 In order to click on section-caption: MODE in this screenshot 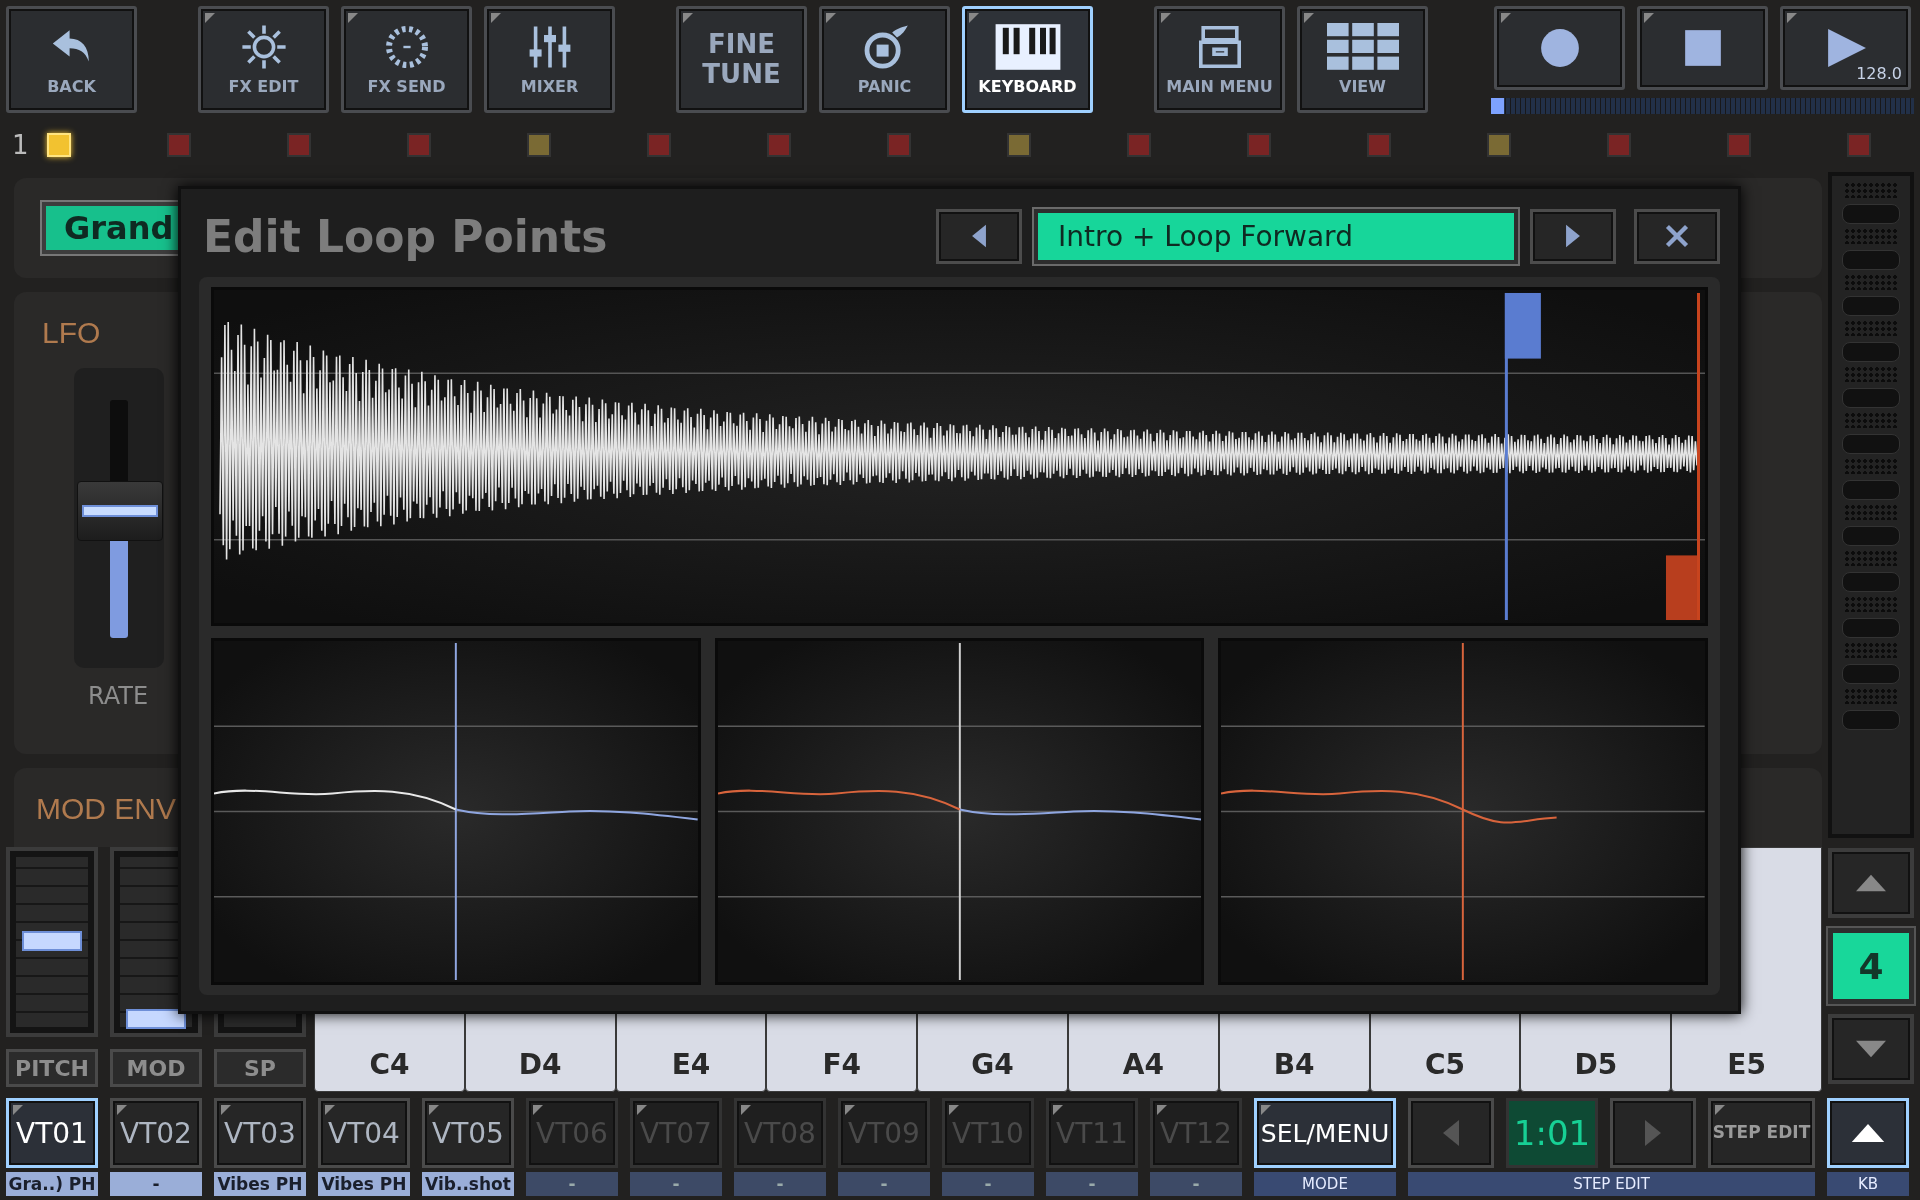, I will do `click(1325, 1184)`.